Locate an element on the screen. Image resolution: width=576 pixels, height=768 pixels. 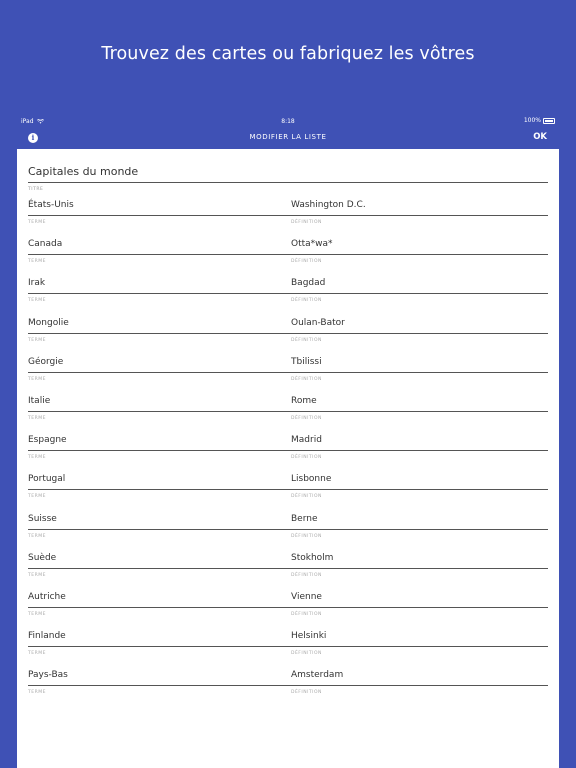
table-row: États-Unis Washington D.C. TERME DÉFINITION is located at coordinates (288, 219).